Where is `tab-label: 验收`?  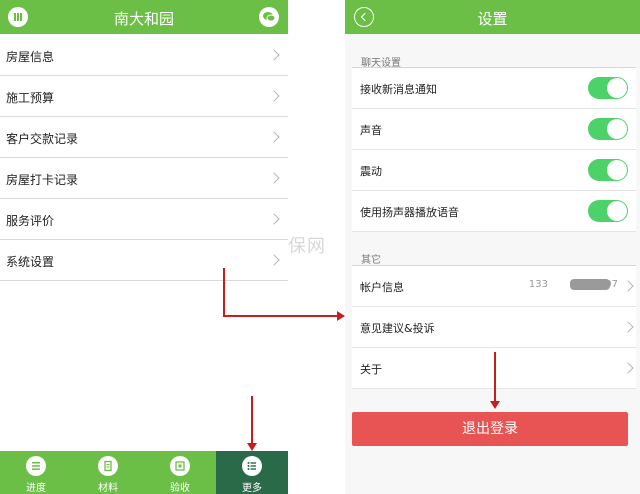 tab-label: 验收 is located at coordinates (180, 488).